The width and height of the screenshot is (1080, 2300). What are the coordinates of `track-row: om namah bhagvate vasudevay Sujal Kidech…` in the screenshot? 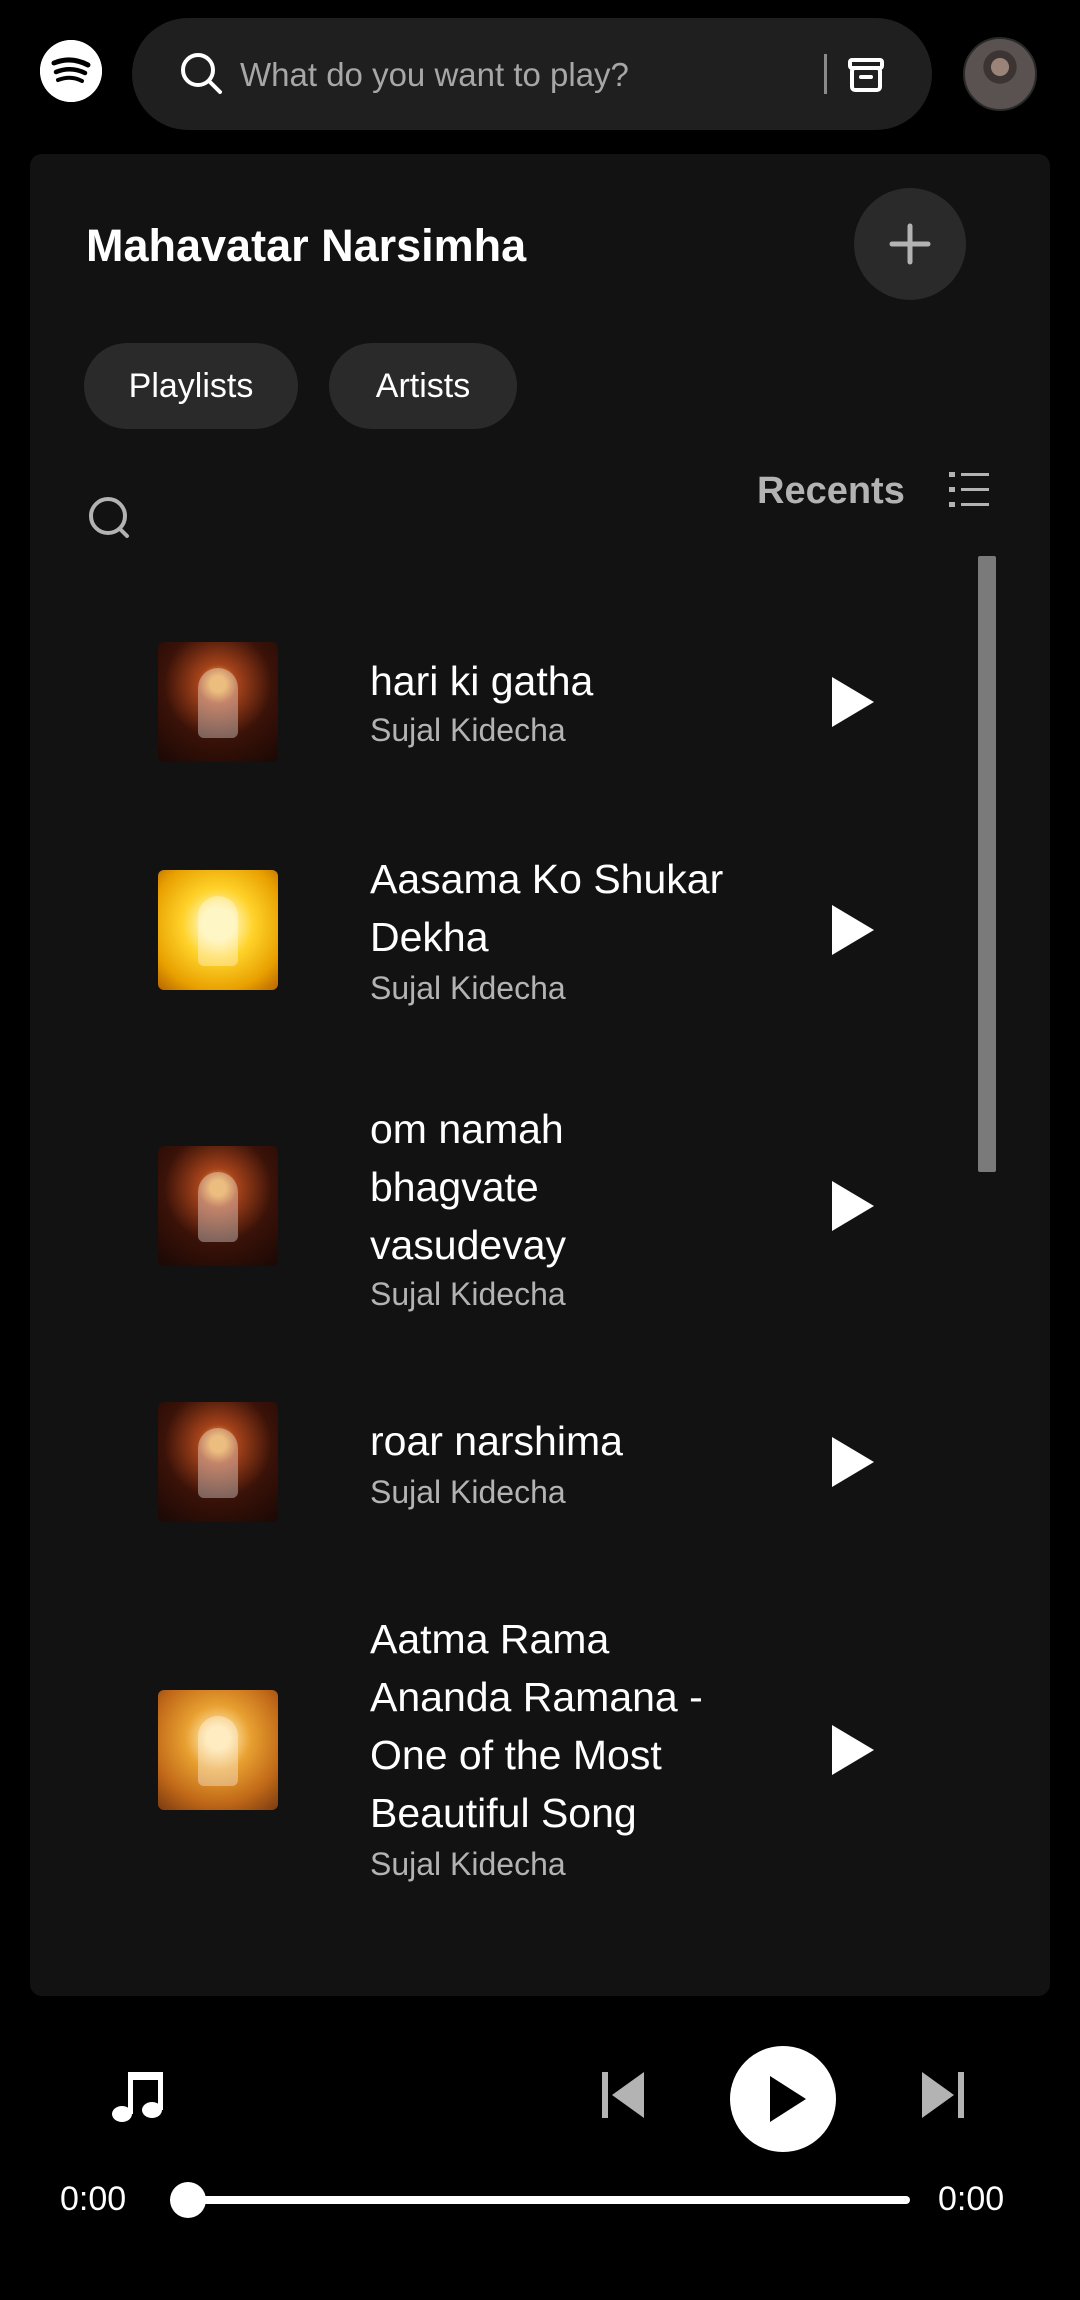 It's located at (510, 1210).